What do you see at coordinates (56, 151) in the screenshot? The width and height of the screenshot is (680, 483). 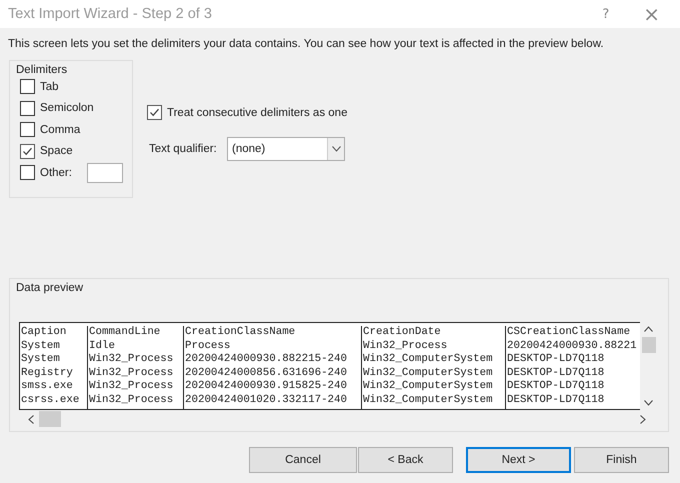 I see `checkbox-label: Space` at bounding box center [56, 151].